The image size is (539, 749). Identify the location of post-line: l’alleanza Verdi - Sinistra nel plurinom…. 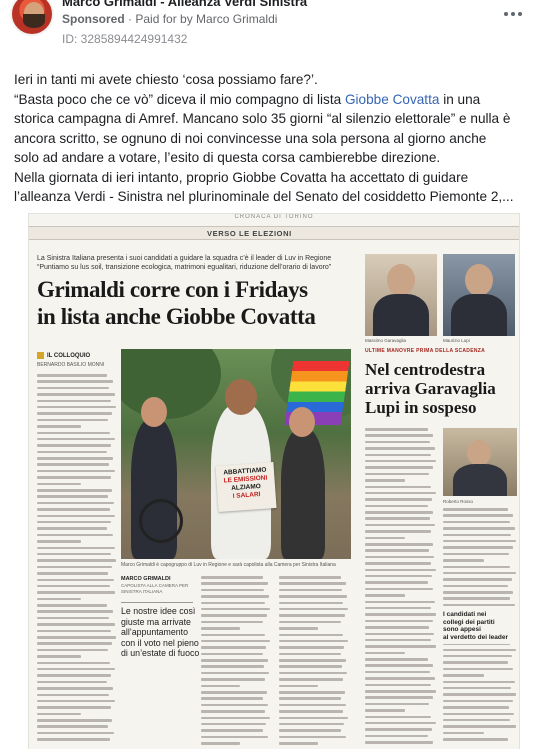
(271, 197).